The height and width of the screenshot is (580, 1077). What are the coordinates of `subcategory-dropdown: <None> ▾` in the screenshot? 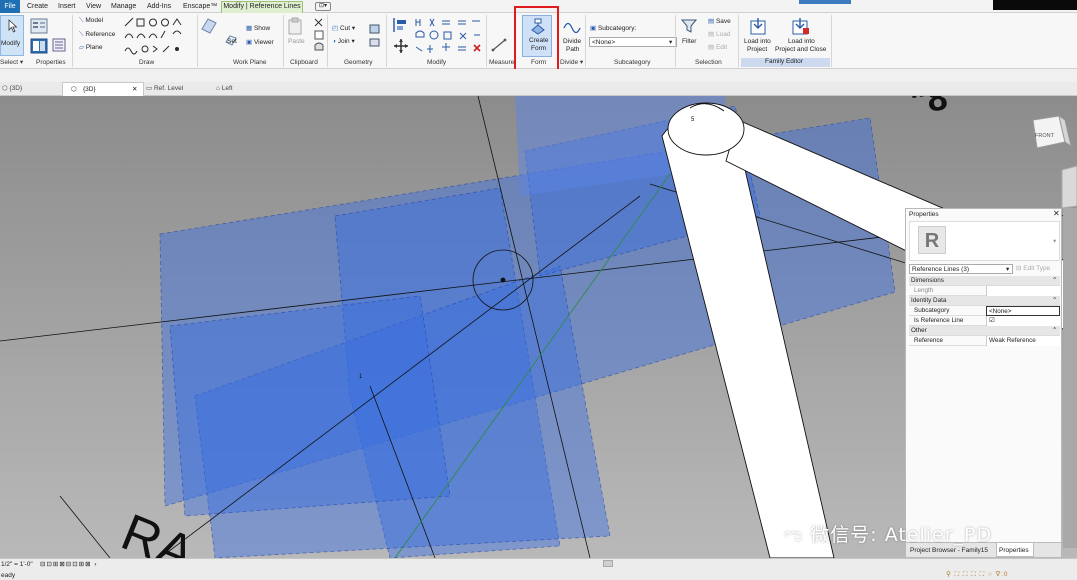 It's located at (633, 42).